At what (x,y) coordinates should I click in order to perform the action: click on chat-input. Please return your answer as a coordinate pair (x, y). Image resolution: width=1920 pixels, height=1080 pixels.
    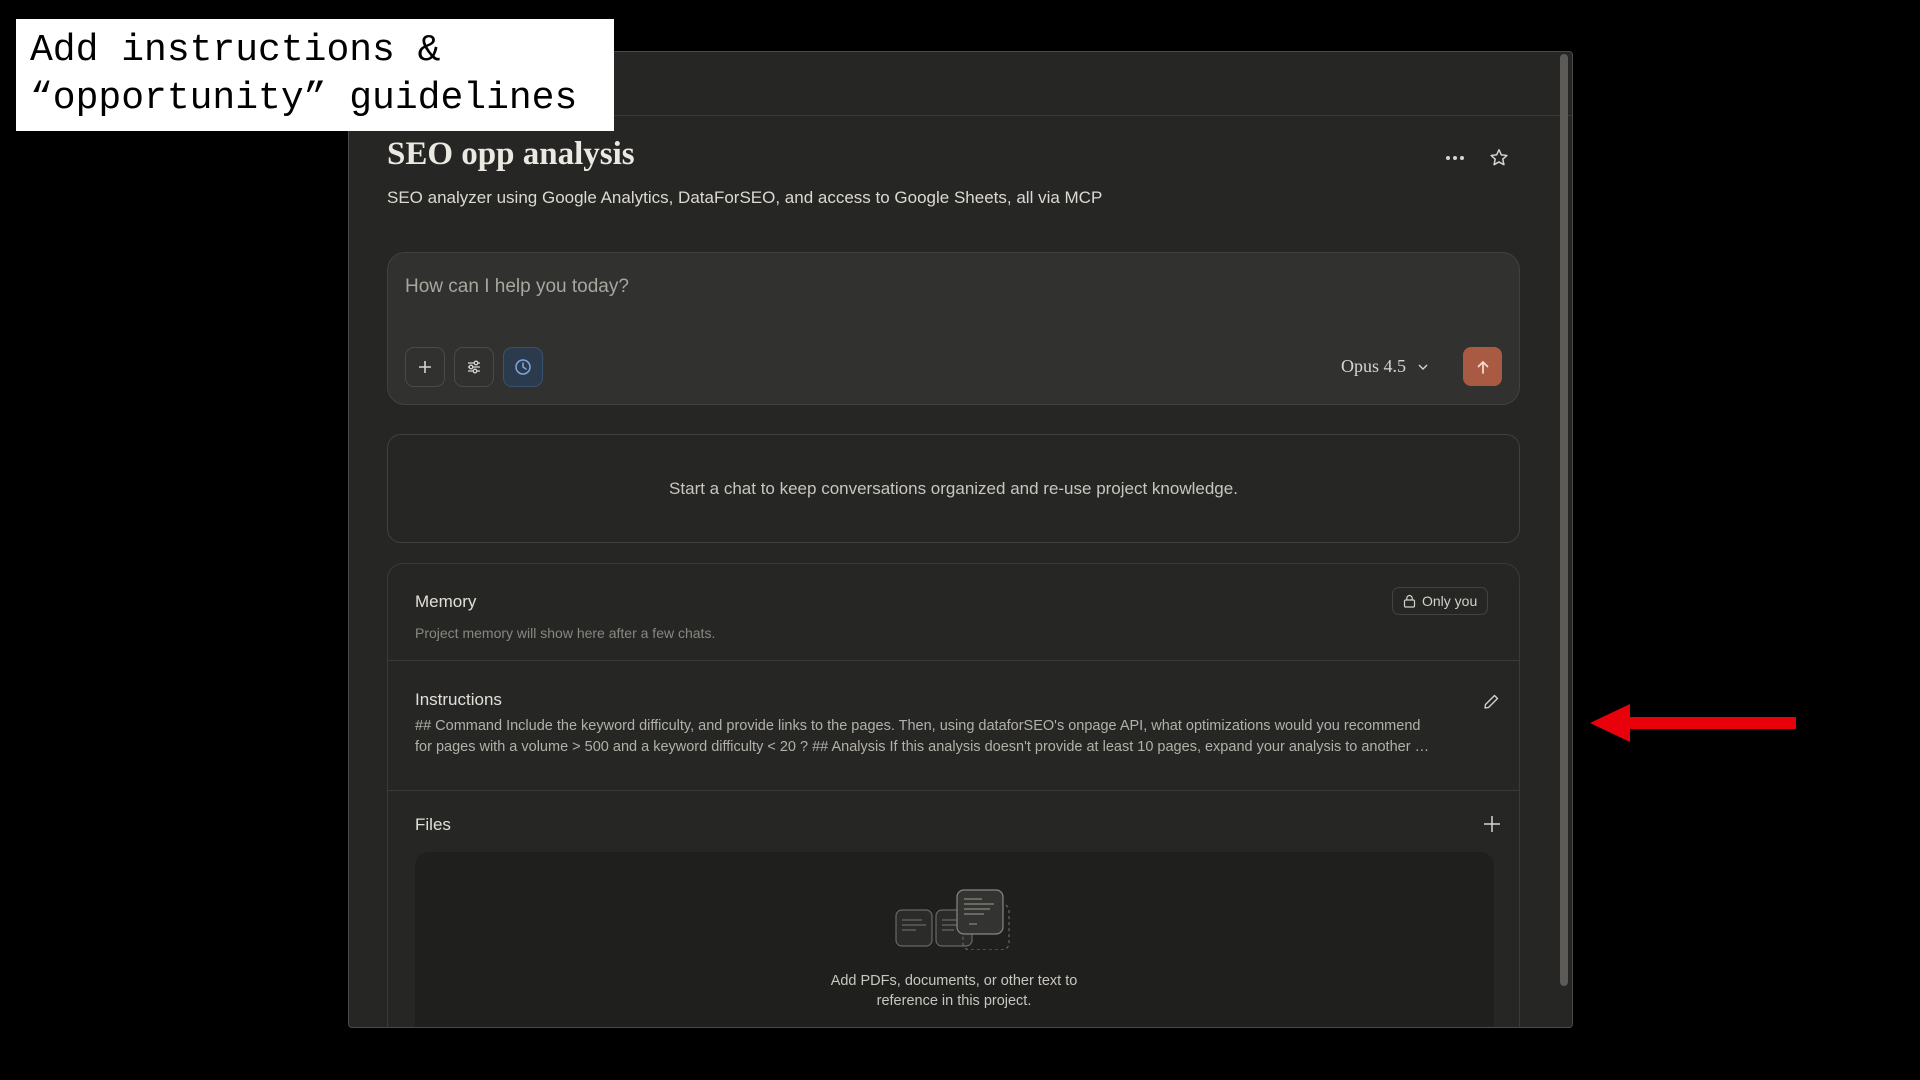
    Looking at the image, I should click on (905, 287).